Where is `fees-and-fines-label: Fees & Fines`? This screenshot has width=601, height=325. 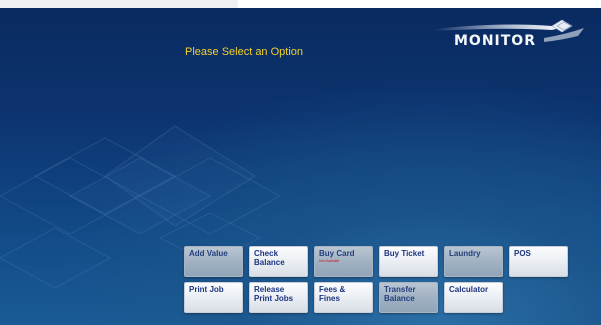
fees-and-fines-label: Fees & Fines is located at coordinates (332, 294).